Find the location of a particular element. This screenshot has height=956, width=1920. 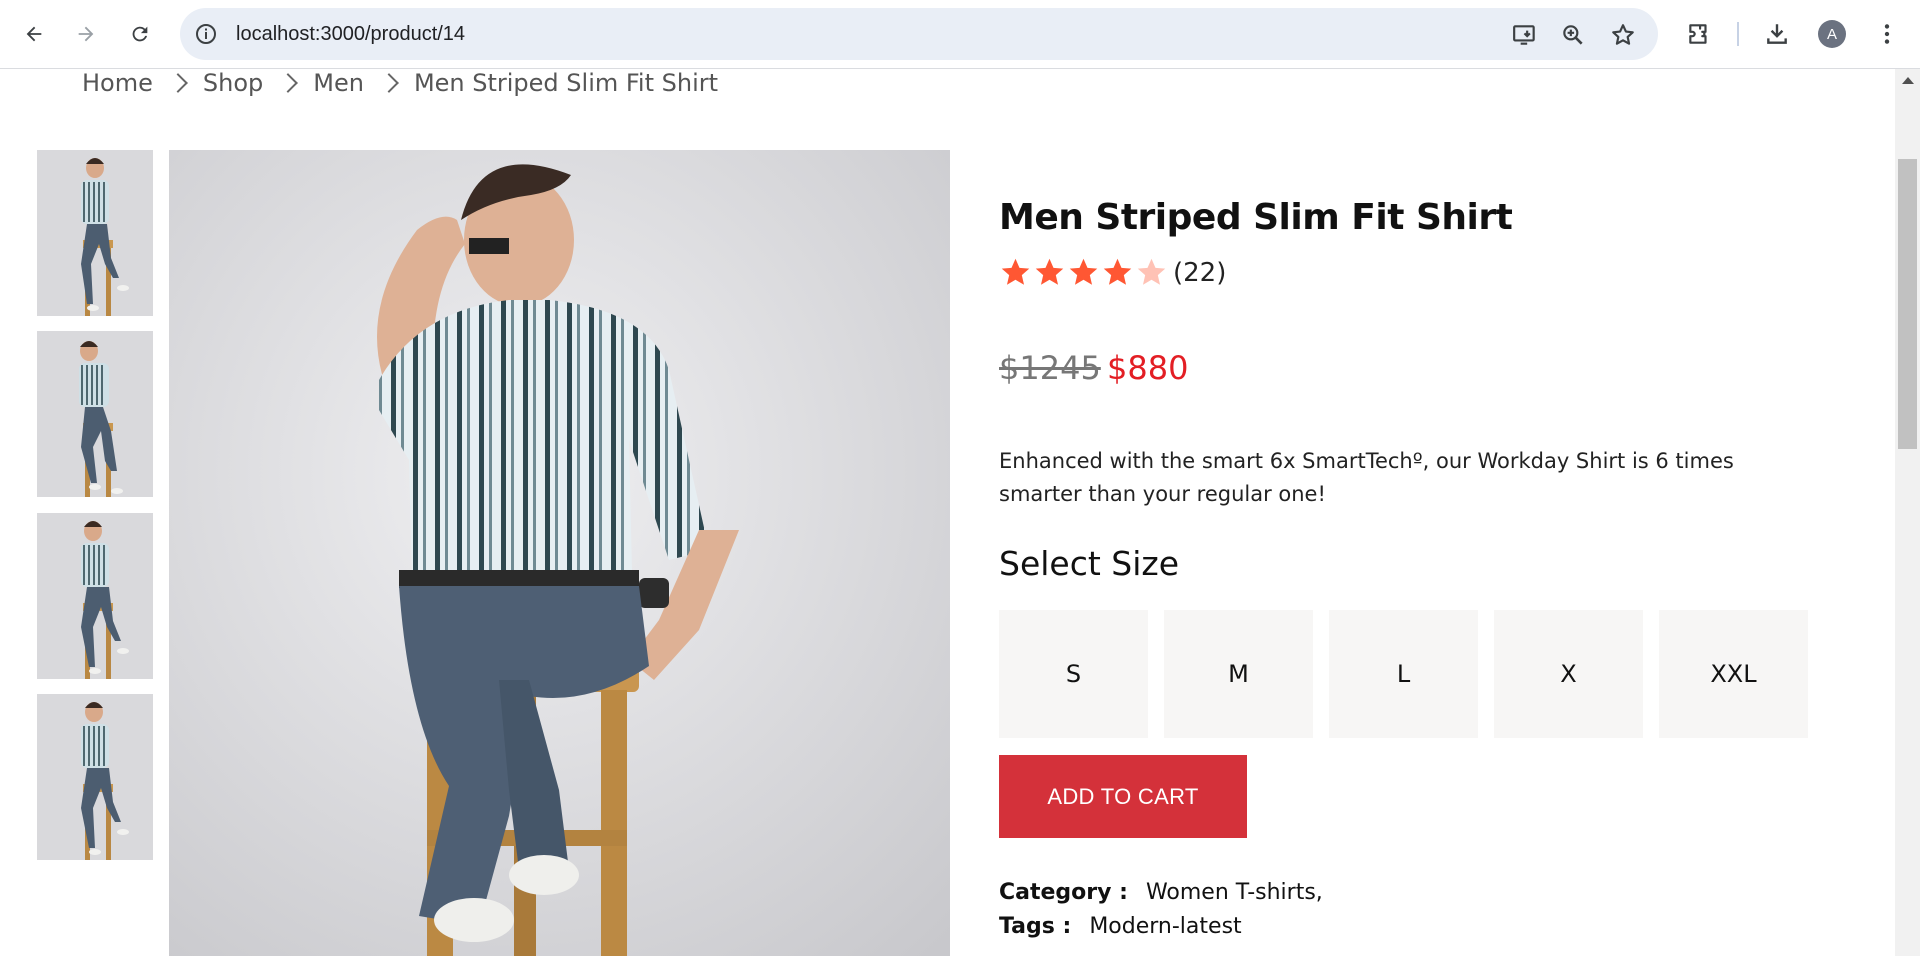

scroll-up-arrow-icon is located at coordinates (1908, 80).